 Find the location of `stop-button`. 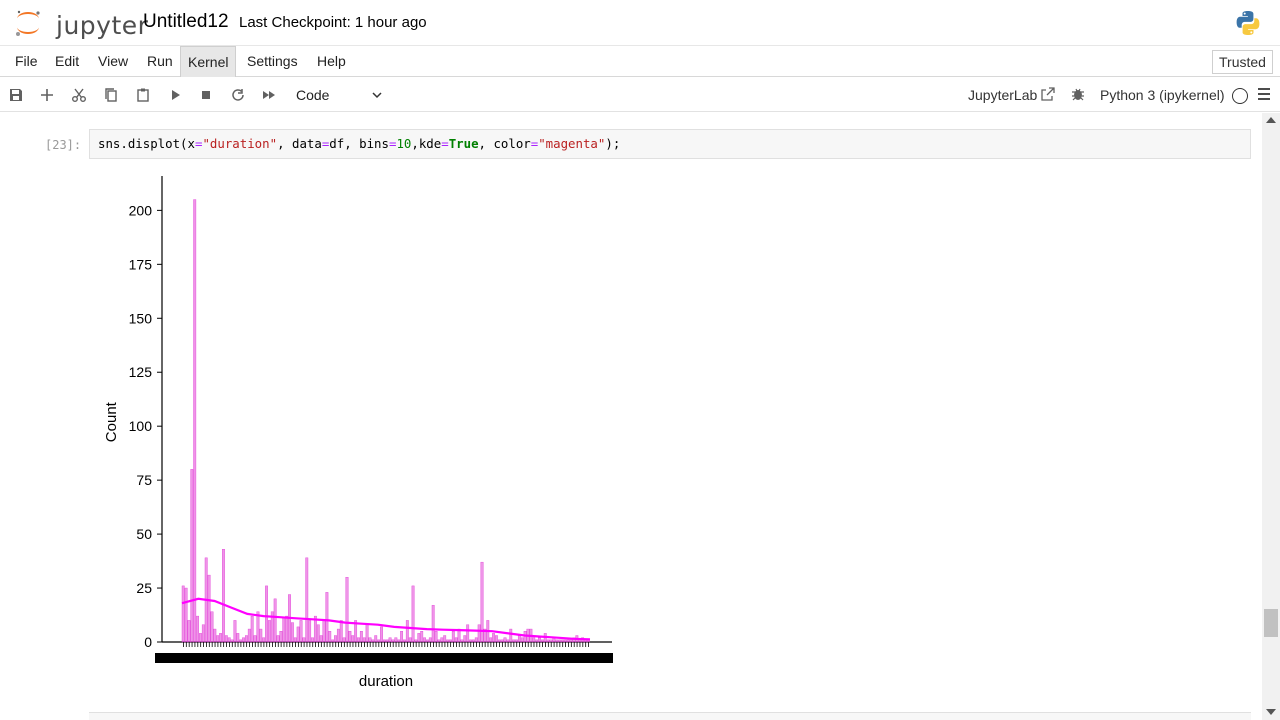

stop-button is located at coordinates (206, 95).